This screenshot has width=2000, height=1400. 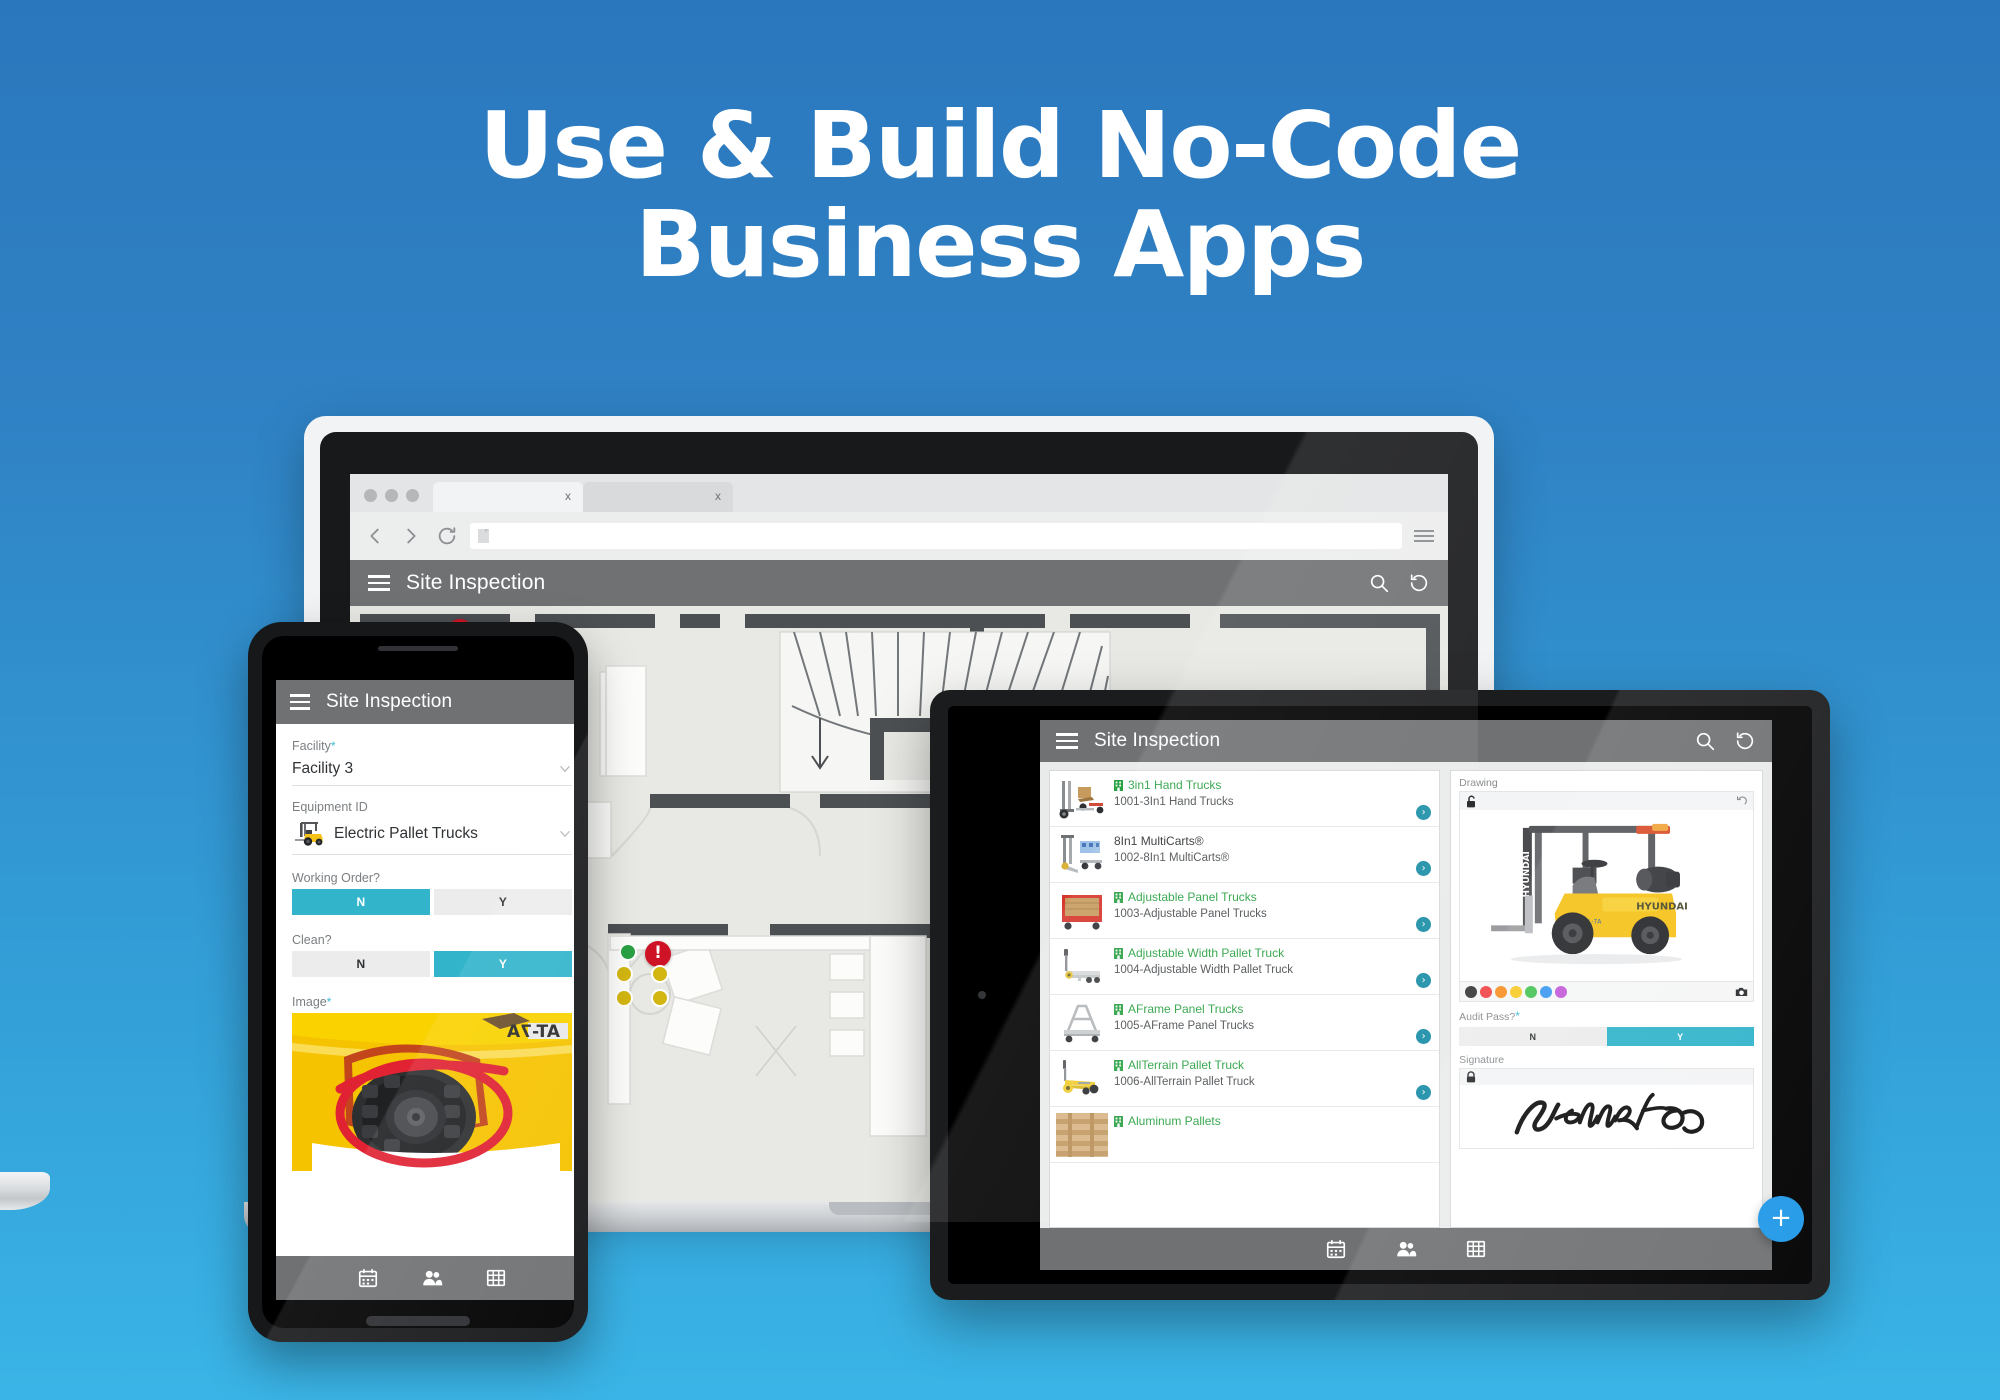 I want to click on unlock-icon, so click(x=1471, y=801).